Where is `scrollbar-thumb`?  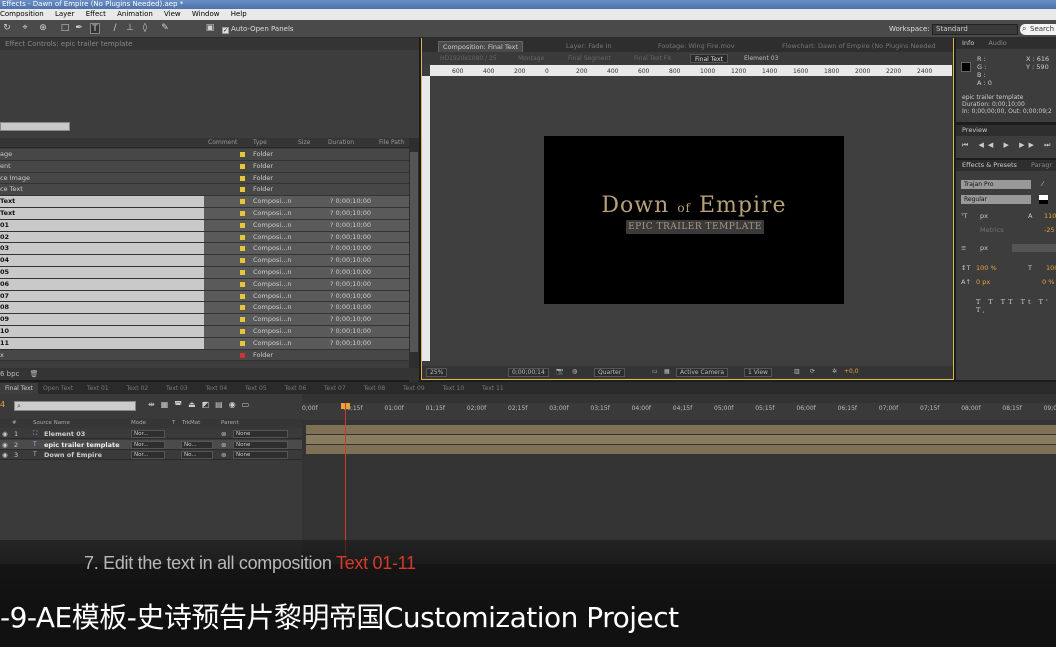 scrollbar-thumb is located at coordinates (414, 252).